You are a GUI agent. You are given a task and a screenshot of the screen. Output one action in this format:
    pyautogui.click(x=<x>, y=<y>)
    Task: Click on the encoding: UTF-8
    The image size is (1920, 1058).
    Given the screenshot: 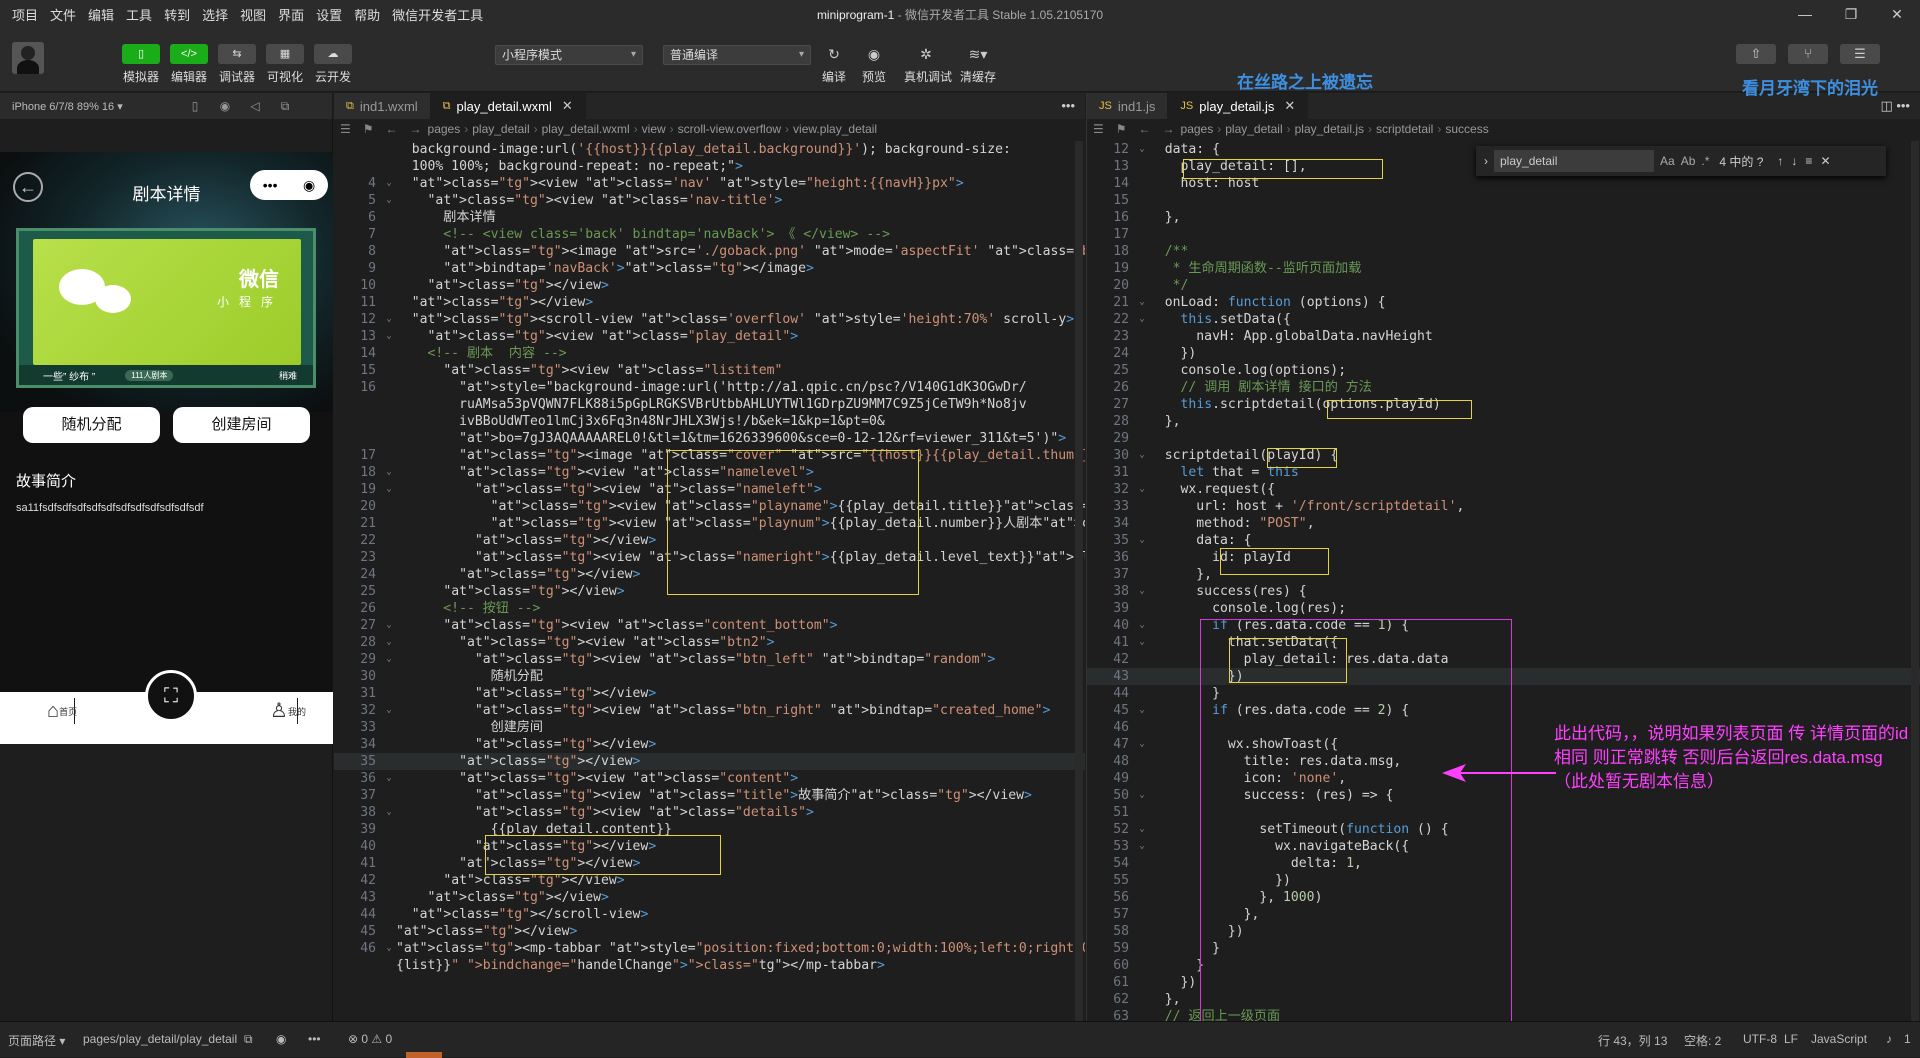 What is the action you would take?
    pyautogui.click(x=1760, y=1039)
    